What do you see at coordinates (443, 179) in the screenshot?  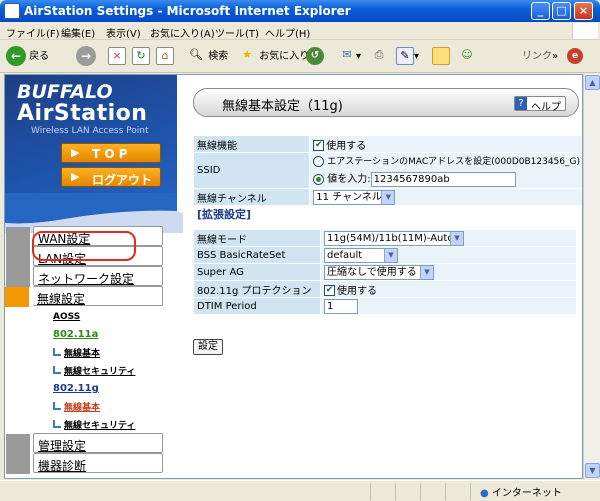 I see `ssid-input: 1234567890ab` at bounding box center [443, 179].